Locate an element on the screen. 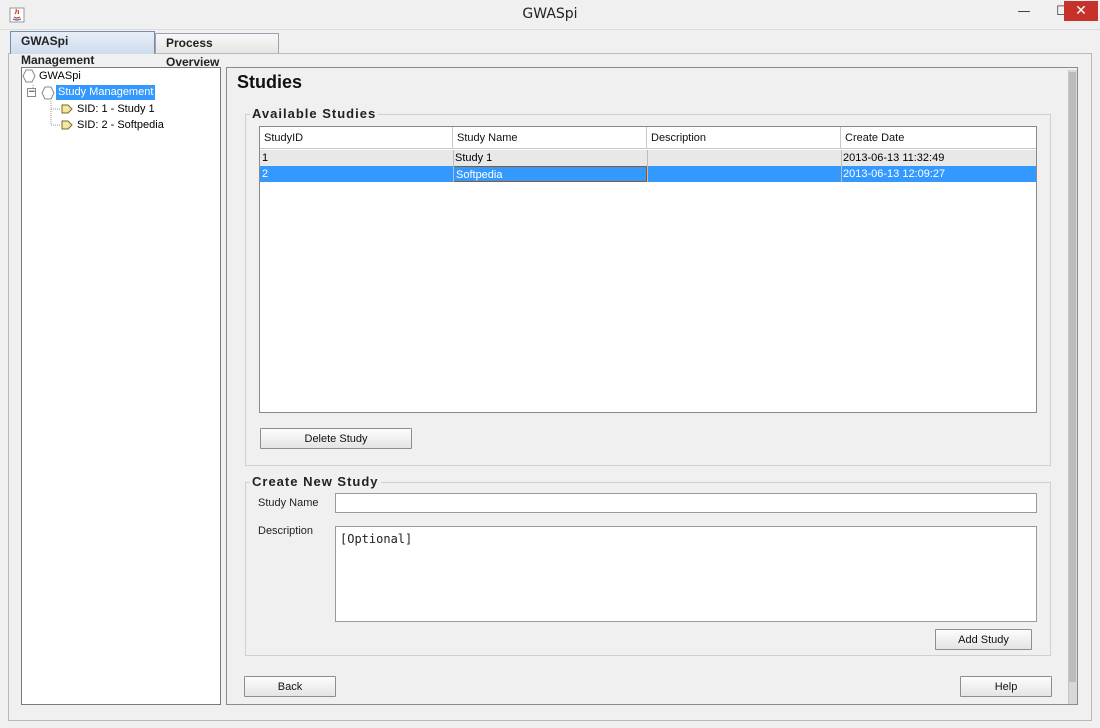  study-name-label: Study Name is located at coordinates (288, 503).